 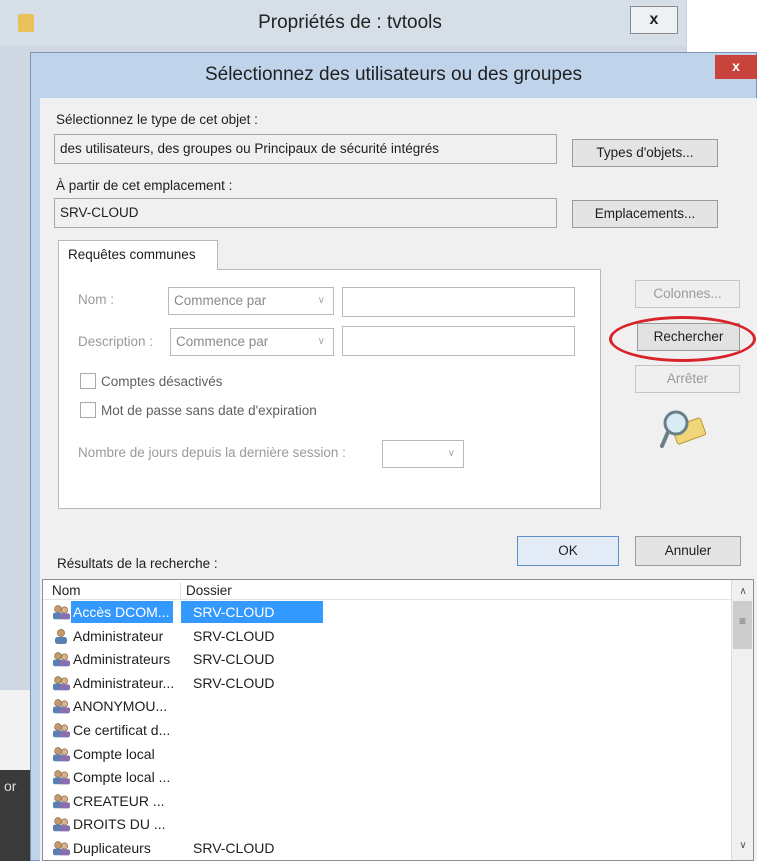 What do you see at coordinates (114, 753) in the screenshot?
I see `row-name: Compte local` at bounding box center [114, 753].